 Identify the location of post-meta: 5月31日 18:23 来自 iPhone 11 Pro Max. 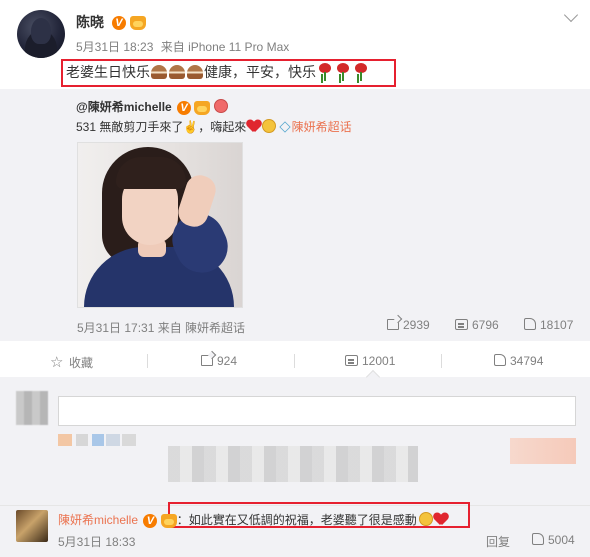
(182, 46).